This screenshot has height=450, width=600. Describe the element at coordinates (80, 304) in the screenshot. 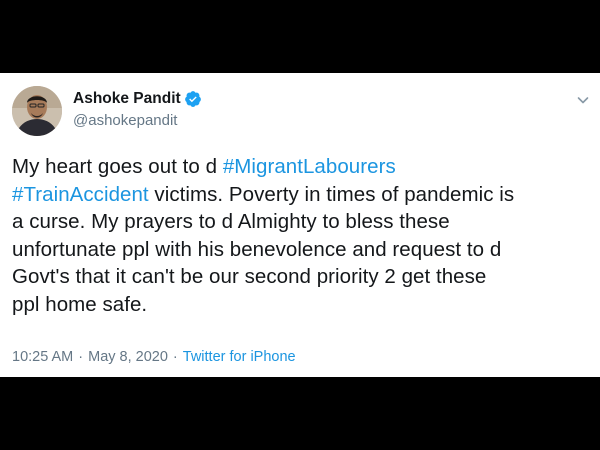

I see `tweet-line-6: ppl home safe.` at that location.